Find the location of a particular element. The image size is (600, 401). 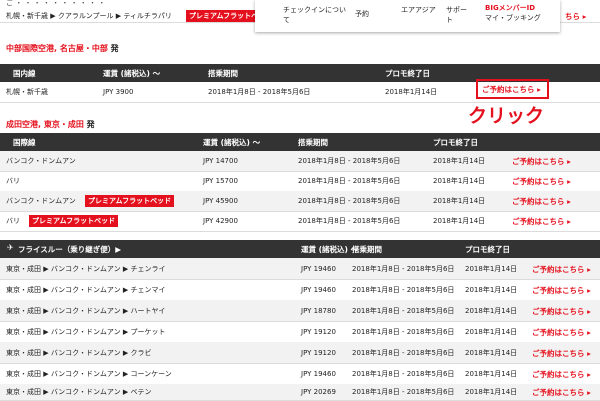

fare-cell: JPY 14700 is located at coordinates (220, 161).